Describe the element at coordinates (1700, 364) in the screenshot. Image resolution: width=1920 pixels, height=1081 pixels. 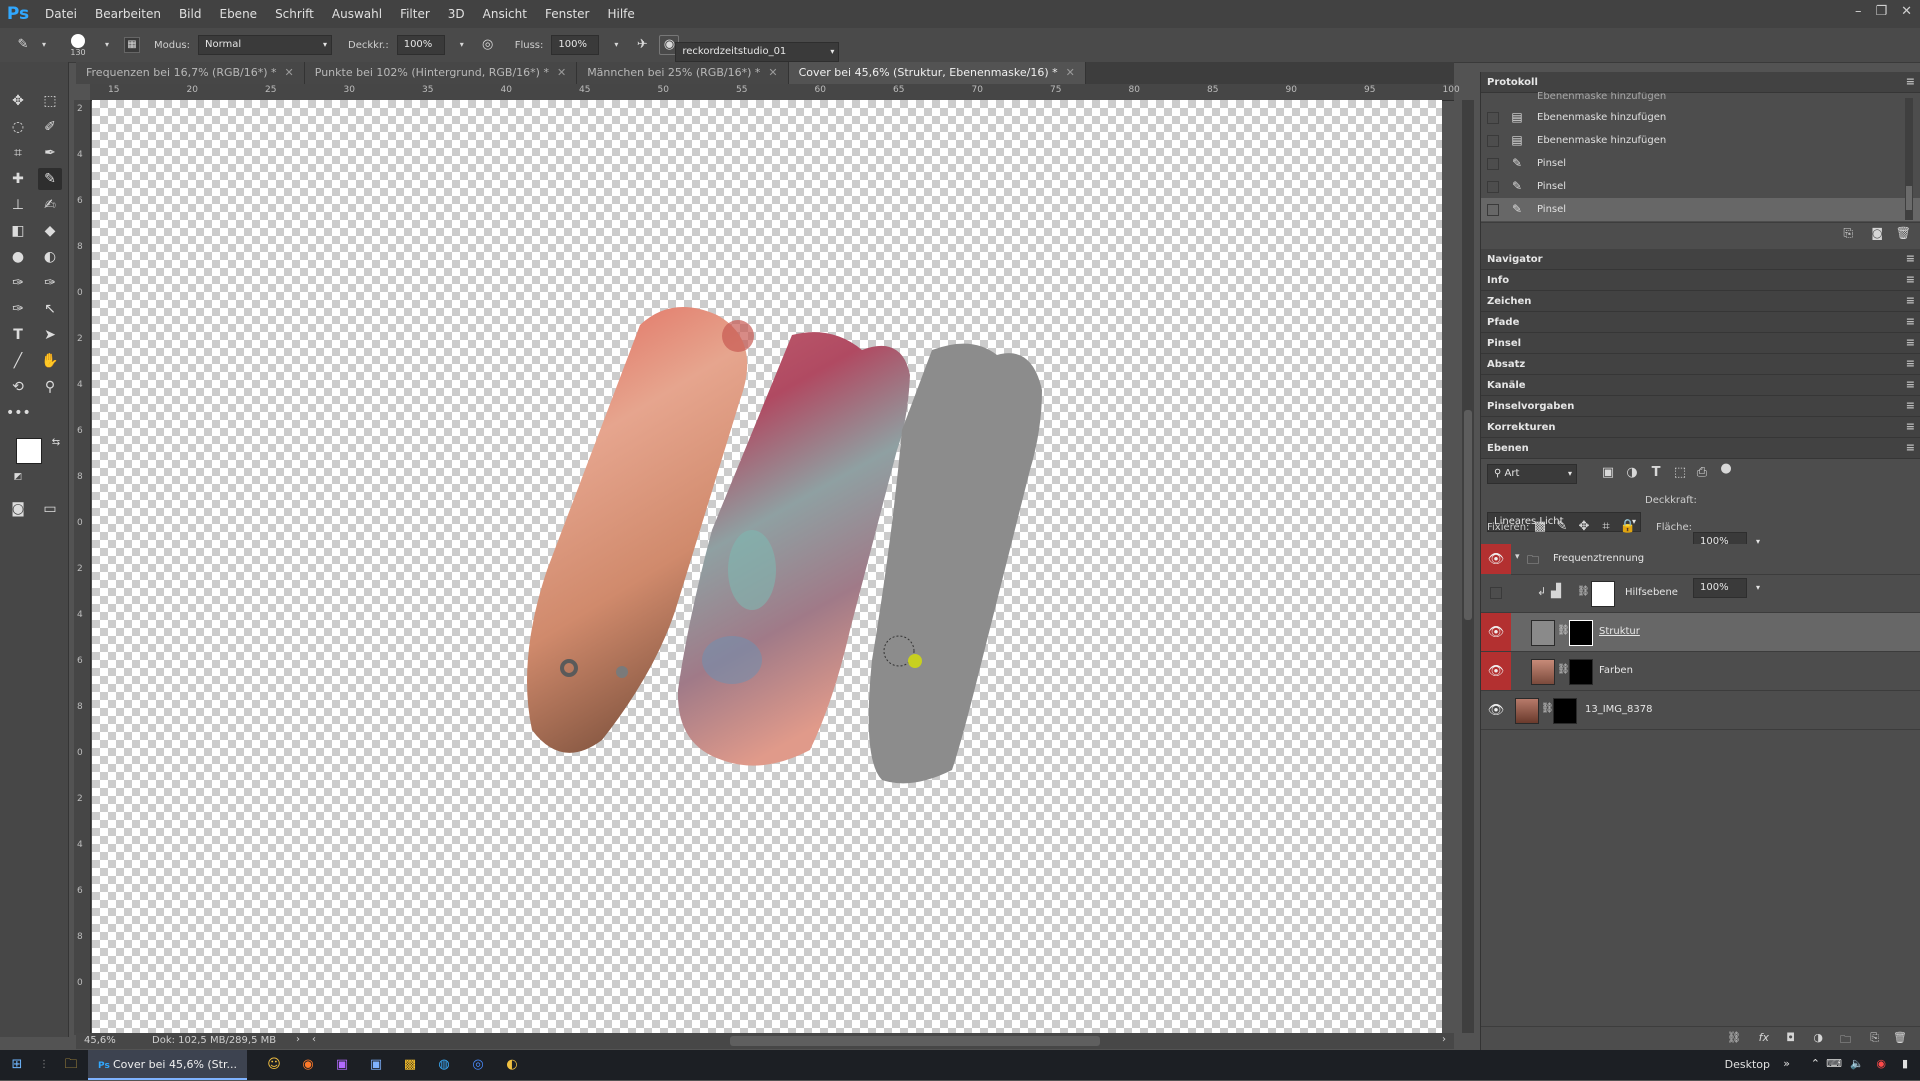
I see `panel-absatz: Absatz ≡` at that location.